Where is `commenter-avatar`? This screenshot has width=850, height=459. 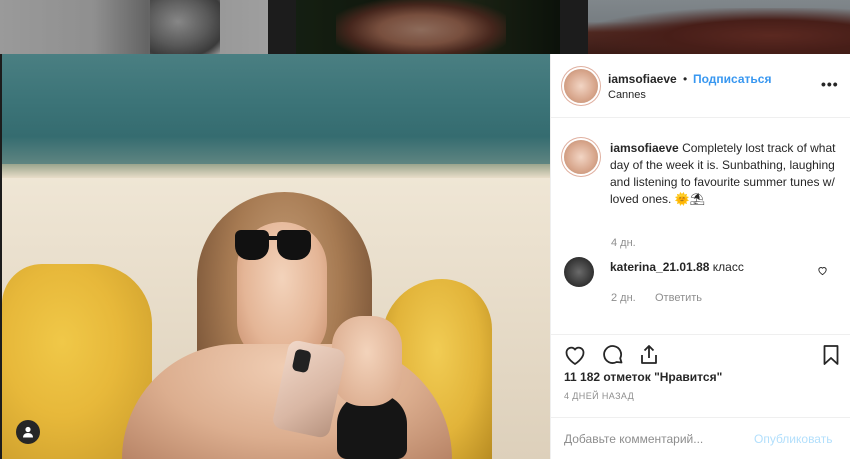
commenter-avatar is located at coordinates (579, 272).